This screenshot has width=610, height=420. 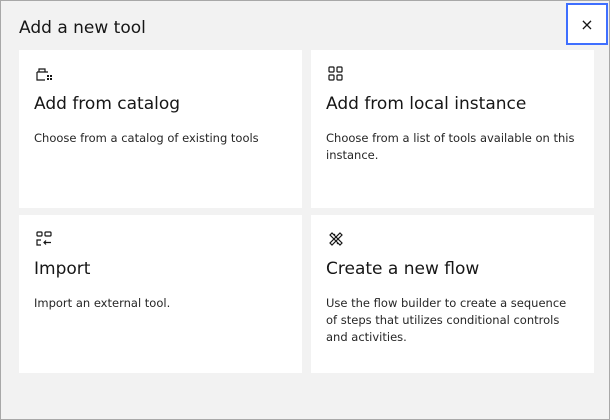 What do you see at coordinates (102, 303) in the screenshot?
I see `tile-description: Import an external tool.` at bounding box center [102, 303].